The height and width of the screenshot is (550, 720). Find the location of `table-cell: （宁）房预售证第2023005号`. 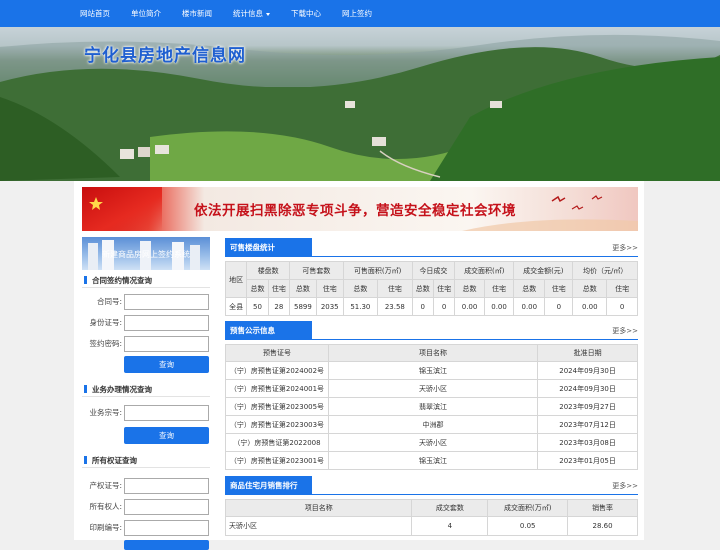

table-cell: （宁）房预售证第2023005号 is located at coordinates (277, 406).